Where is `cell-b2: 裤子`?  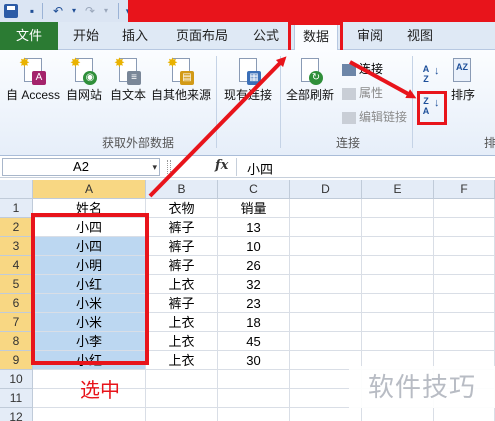
cell-b2: 裤子 is located at coordinates (182, 227).